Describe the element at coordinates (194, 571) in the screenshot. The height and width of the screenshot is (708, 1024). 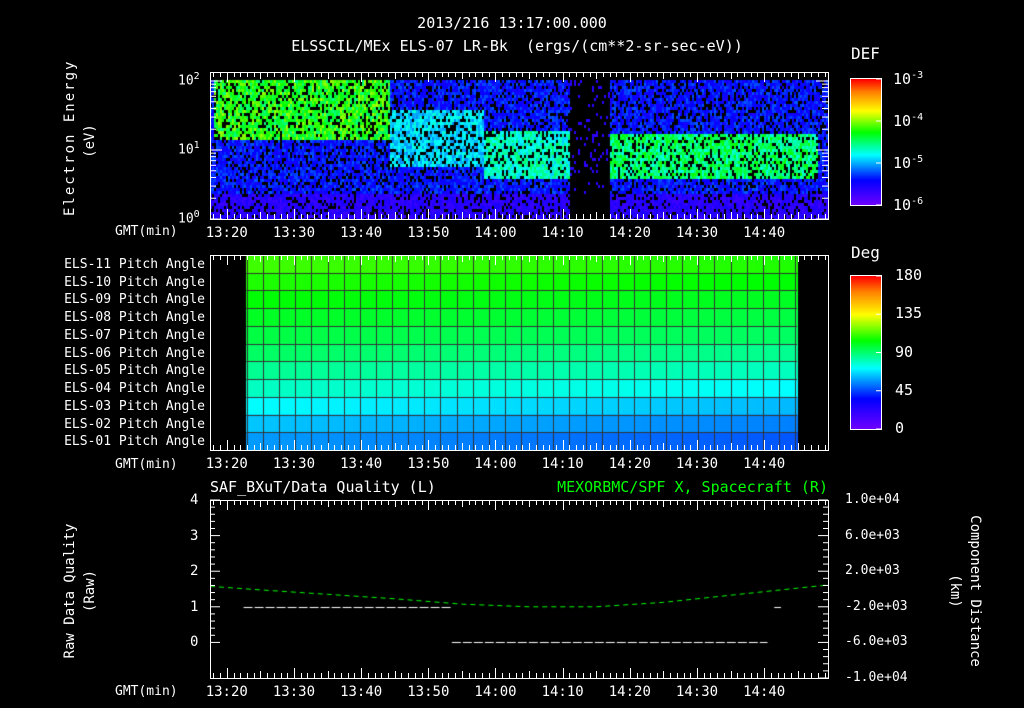
I see `quality-tick-label: 2` at that location.